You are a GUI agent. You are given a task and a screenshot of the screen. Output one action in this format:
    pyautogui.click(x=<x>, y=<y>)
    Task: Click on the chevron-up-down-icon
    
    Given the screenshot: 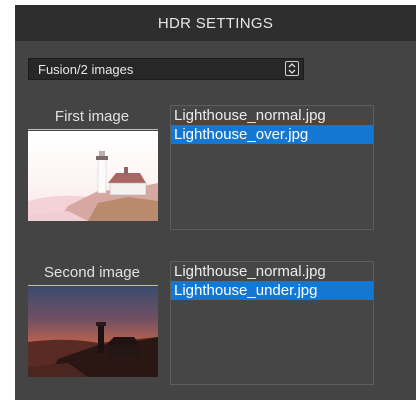 What is the action you would take?
    pyautogui.click(x=292, y=68)
    